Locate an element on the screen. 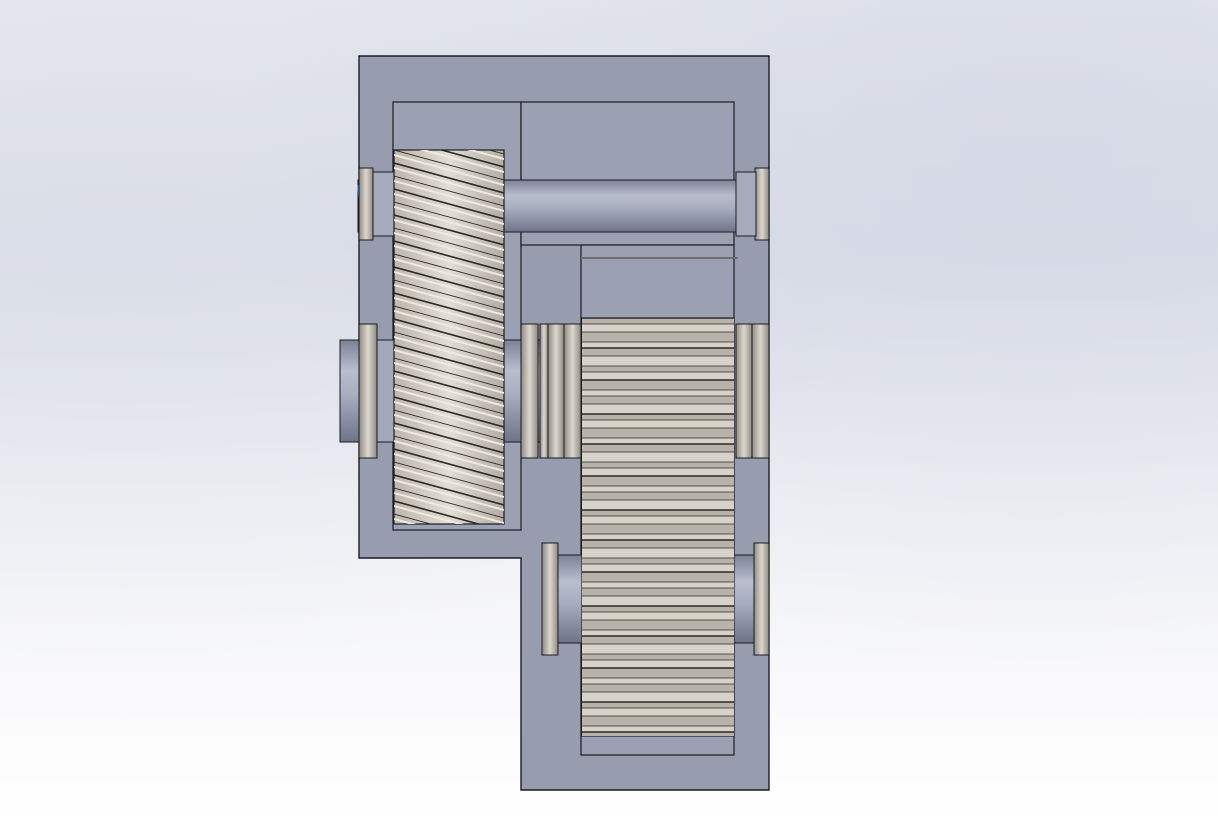 The height and width of the screenshot is (820, 1218). spur-gear-teeth is located at coordinates (658, 527).